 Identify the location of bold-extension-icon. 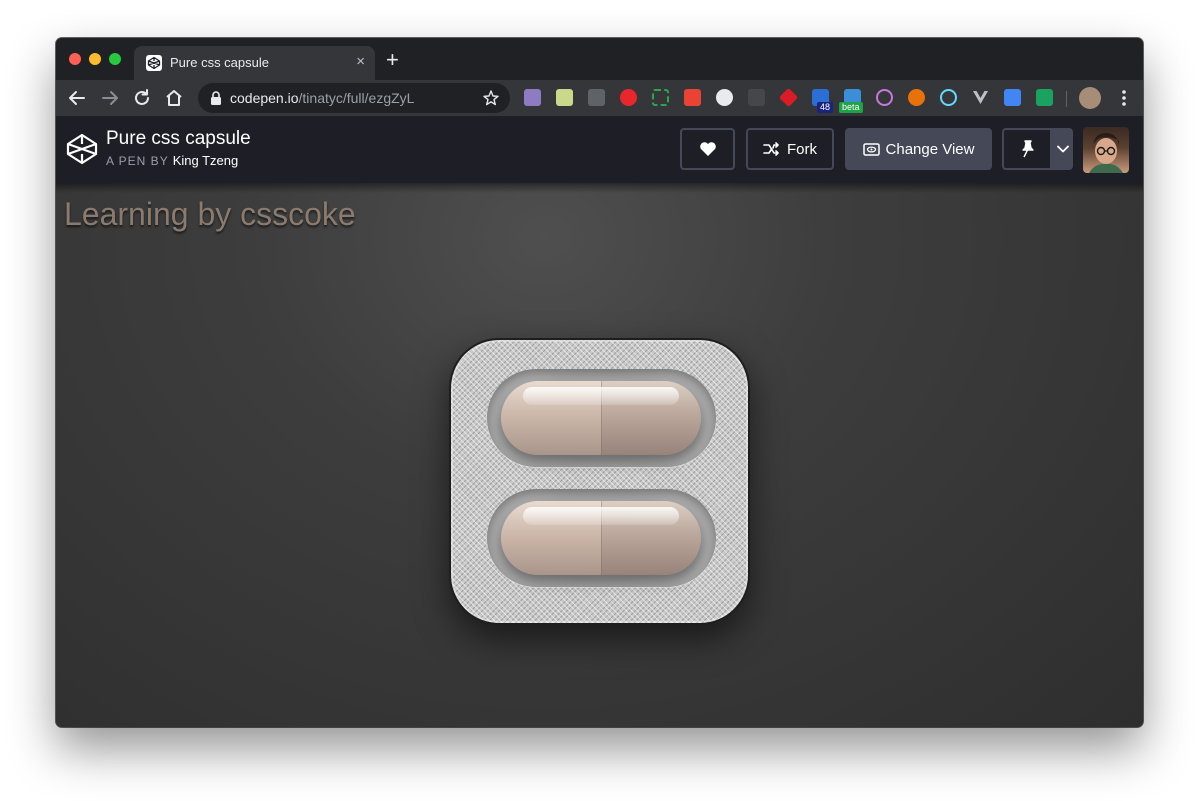
(596, 97).